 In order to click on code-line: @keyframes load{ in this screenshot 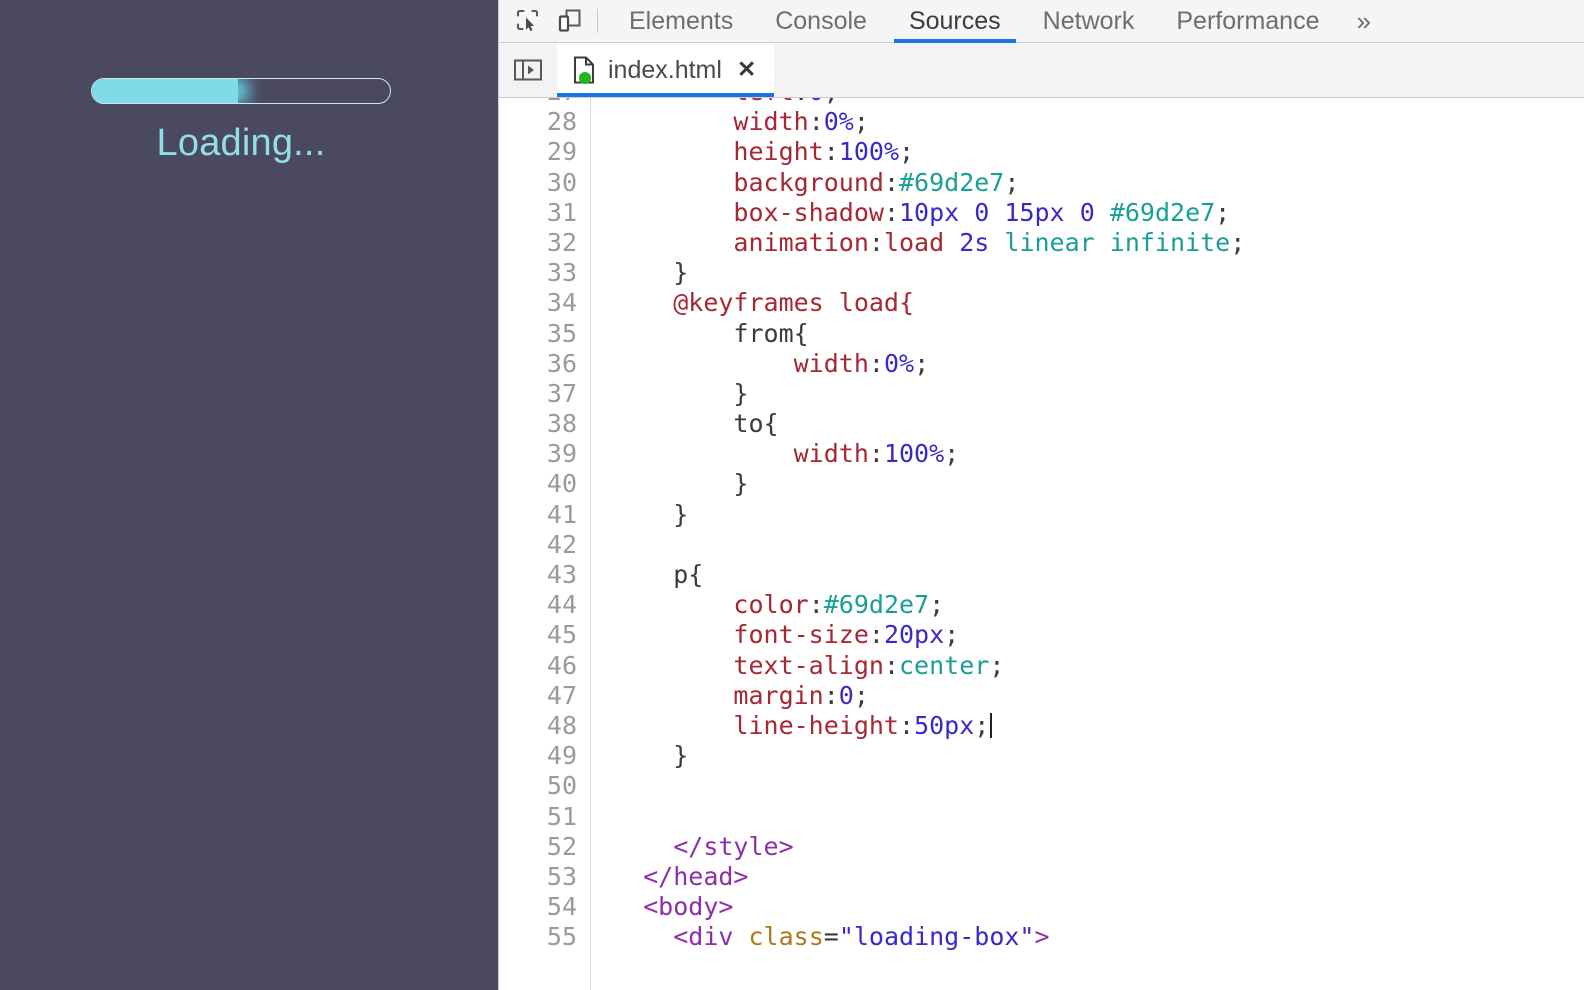, I will do `click(1087, 303)`.